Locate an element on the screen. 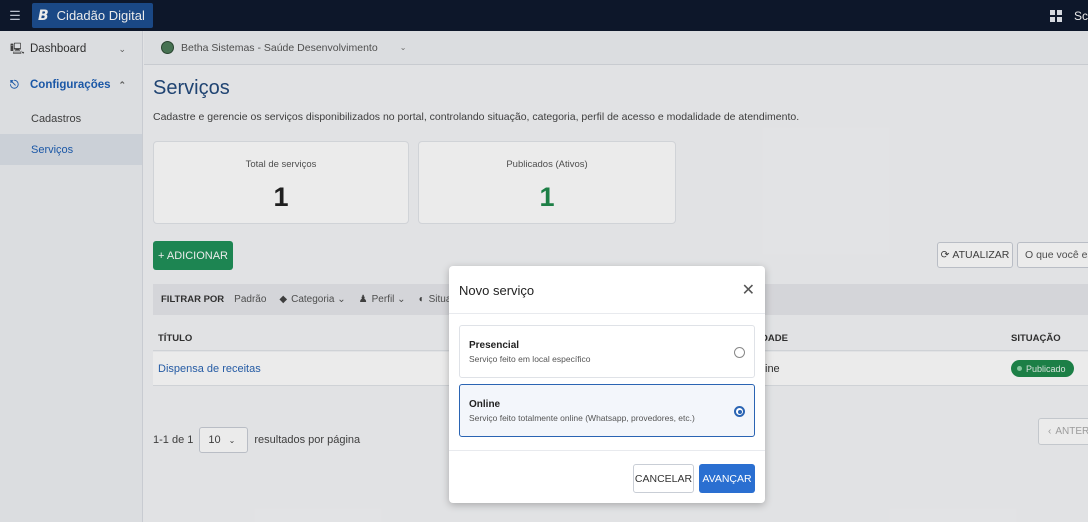 This screenshot has width=1088, height=522. dialog-title: Novo serviço is located at coordinates (497, 290).